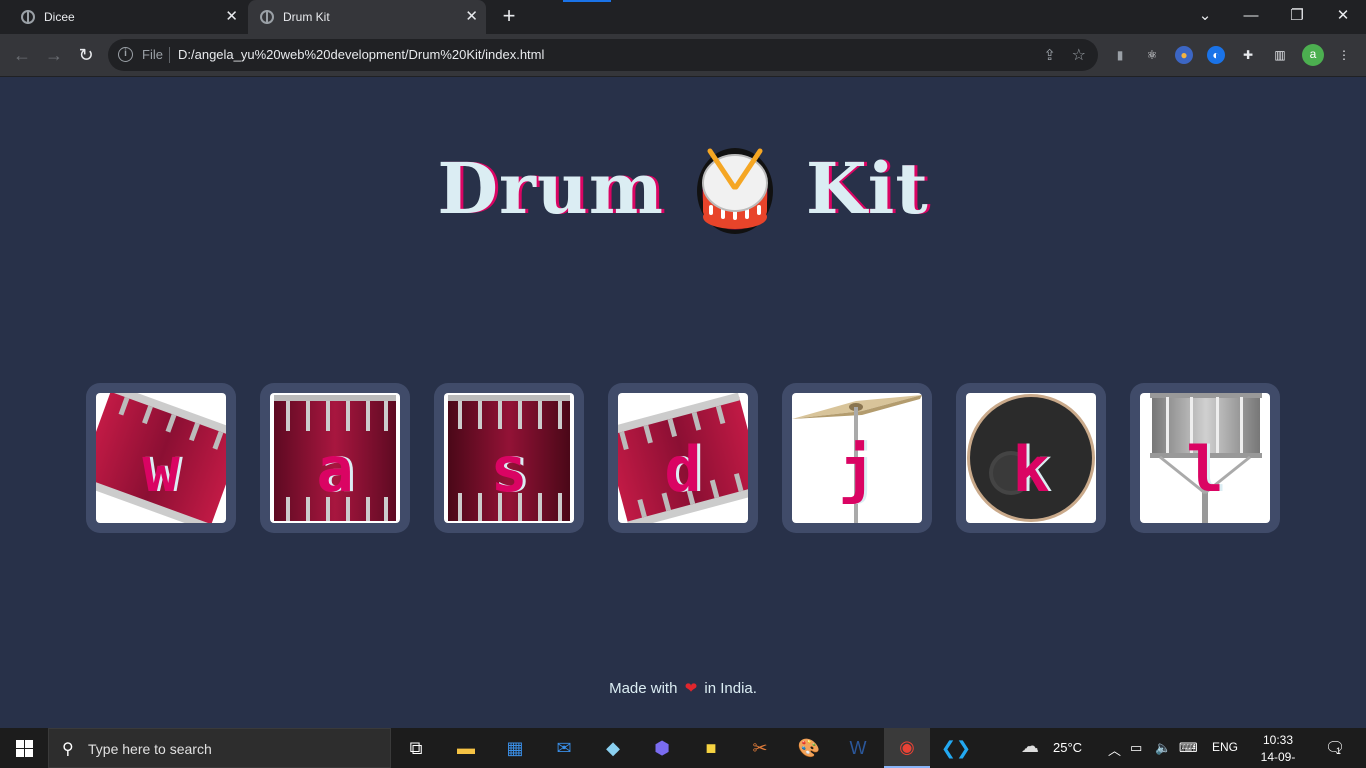  What do you see at coordinates (1188, 748) in the screenshot?
I see `keyboard-icon: ⌨` at bounding box center [1188, 748].